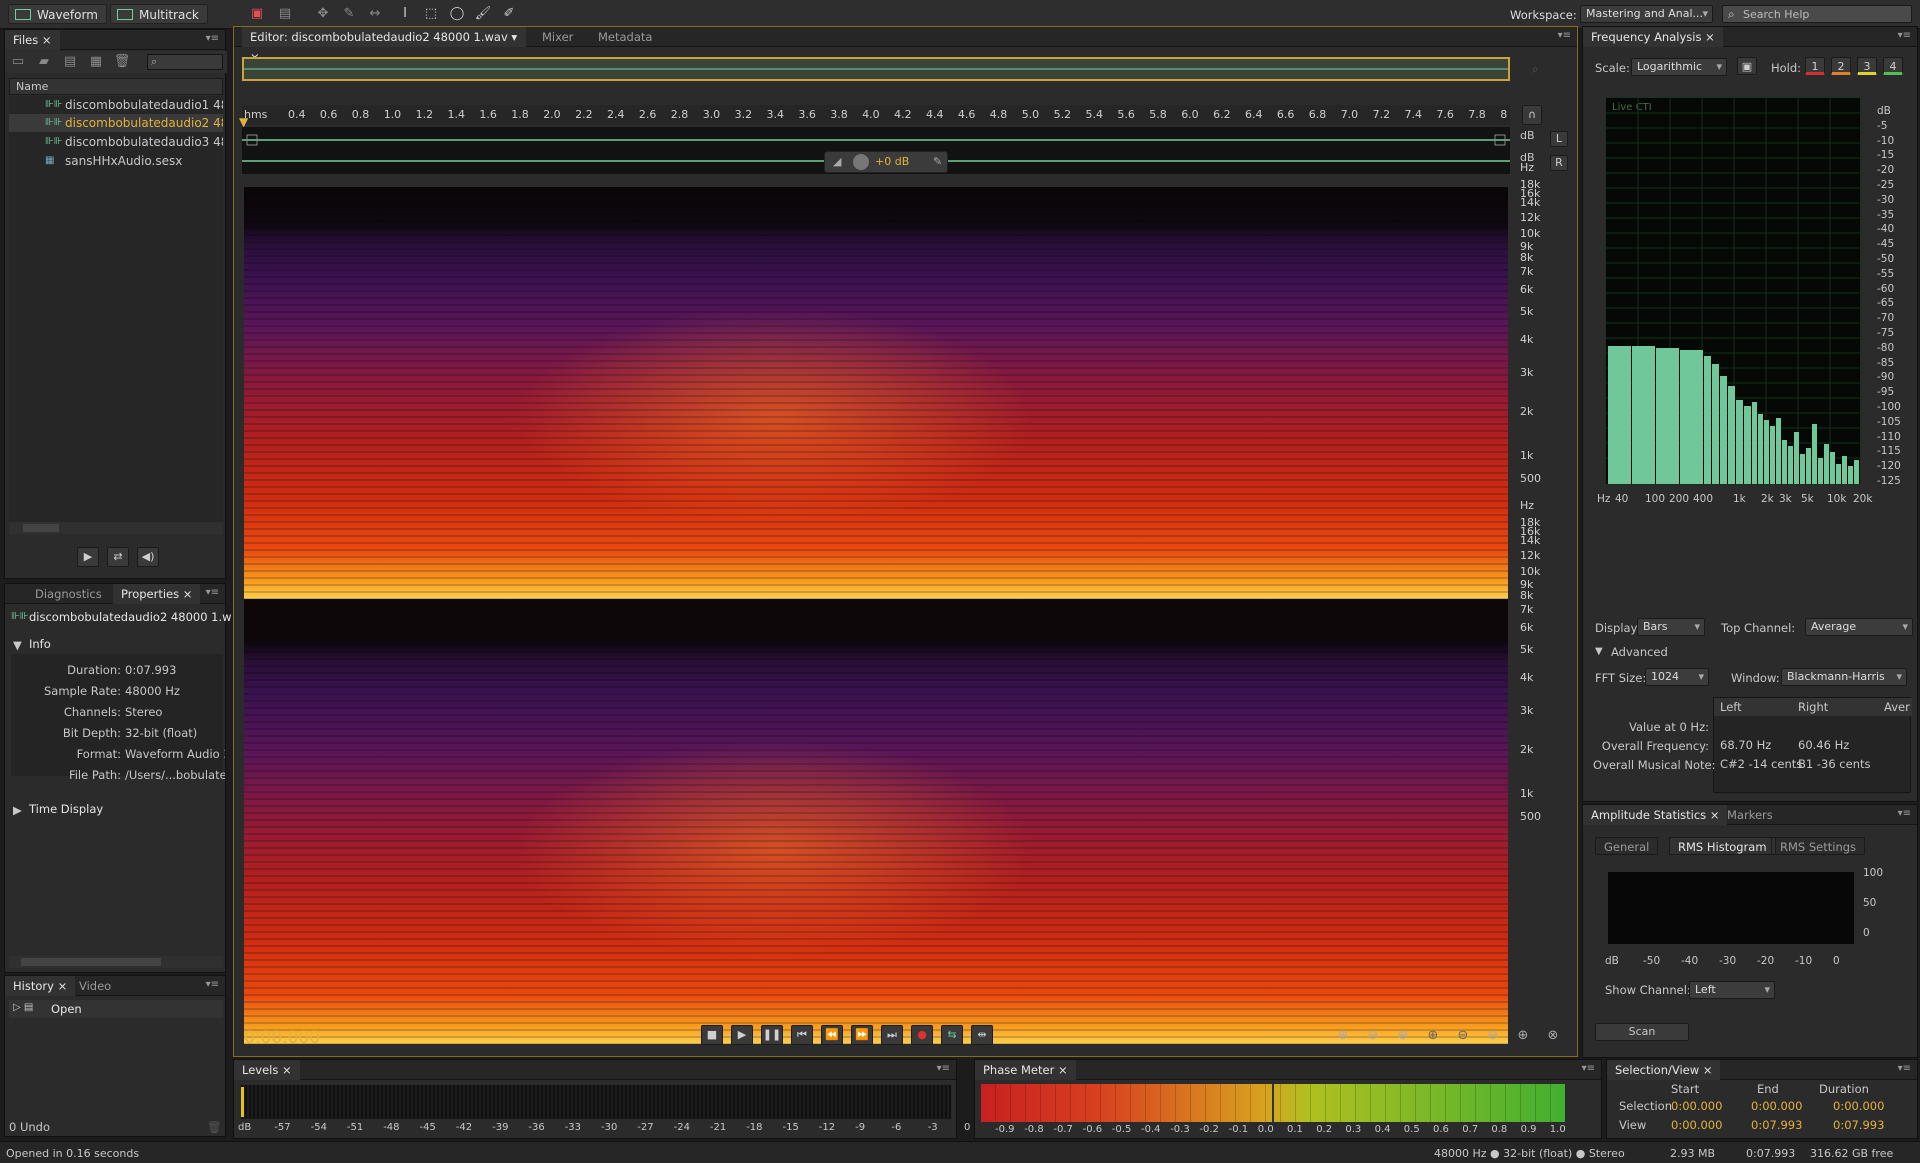 The width and height of the screenshot is (1920, 1163). Describe the element at coordinates (1747, 66) in the screenshot. I see `snapshot-icon: ▣` at that location.